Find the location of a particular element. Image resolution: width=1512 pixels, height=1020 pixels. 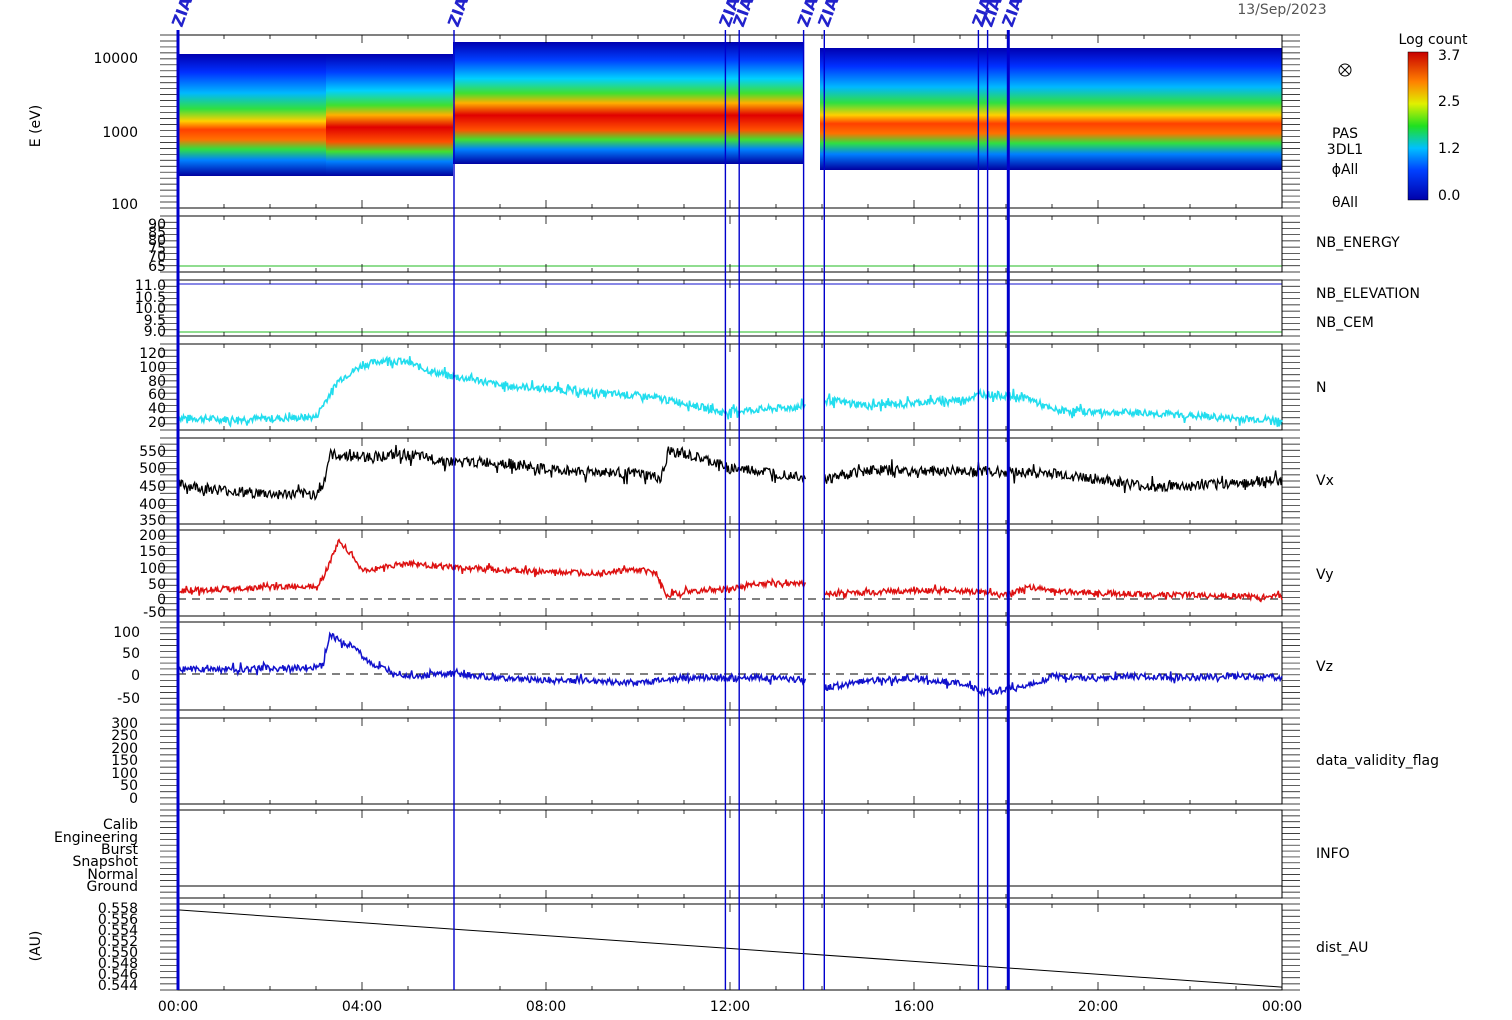

x-tick-label: 08:00 is located at coordinates (546, 1007).